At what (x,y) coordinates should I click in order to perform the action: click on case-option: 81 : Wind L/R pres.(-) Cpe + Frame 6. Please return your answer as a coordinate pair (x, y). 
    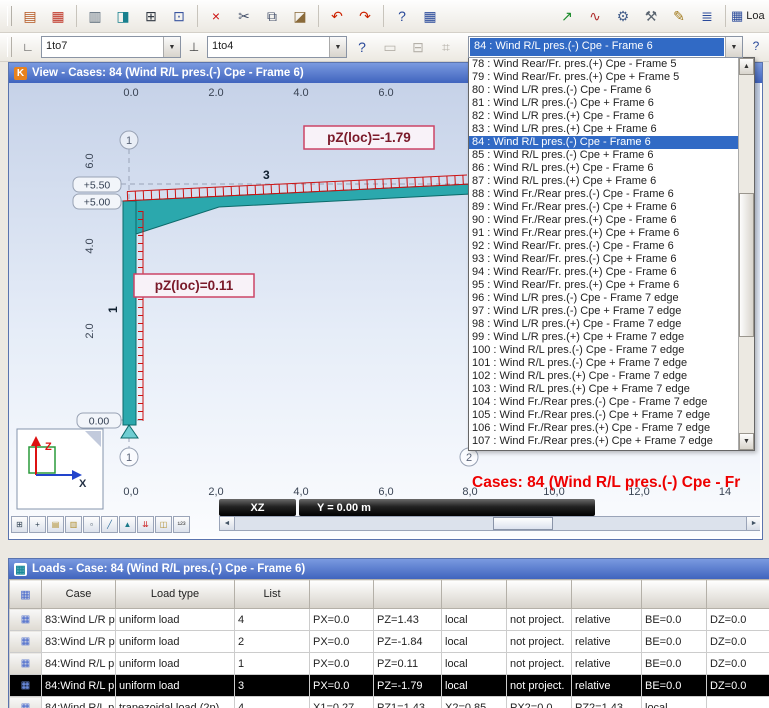
    Looking at the image, I should click on (603, 103).